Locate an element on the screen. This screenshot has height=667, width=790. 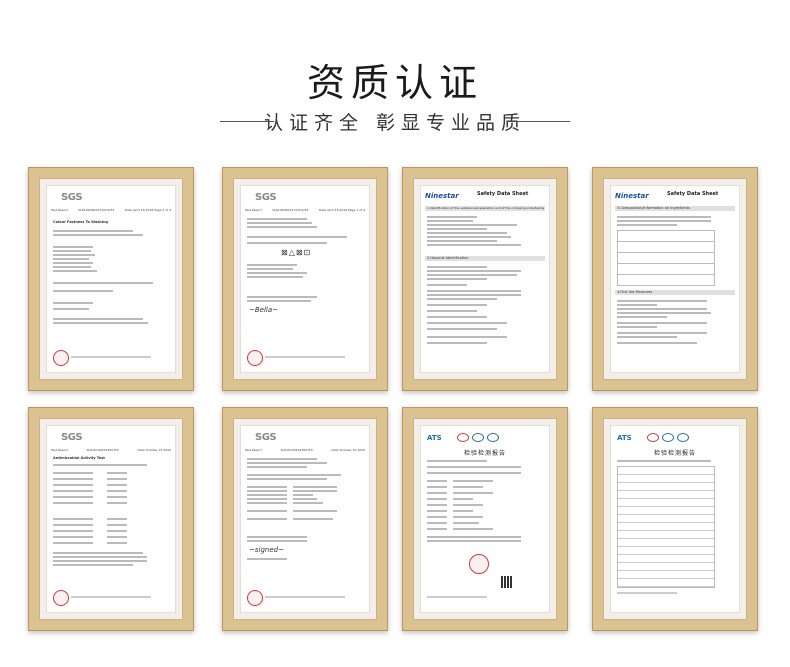
composition-table is located at coordinates (666, 258).